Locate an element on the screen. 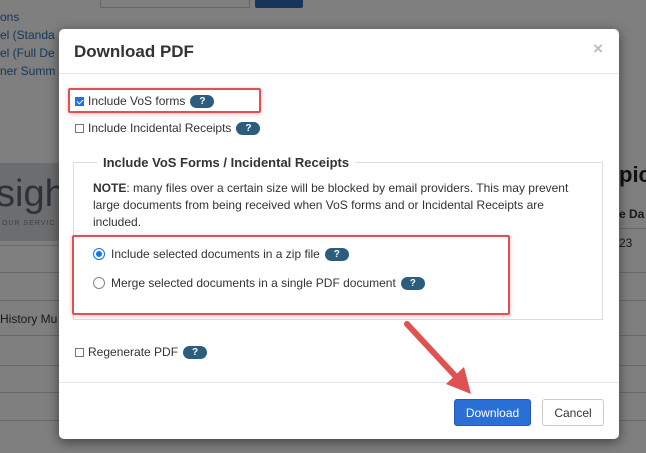 The height and width of the screenshot is (453, 646). include-incidental-receipts-label: Include Incidental Receipts is located at coordinates (159, 128).